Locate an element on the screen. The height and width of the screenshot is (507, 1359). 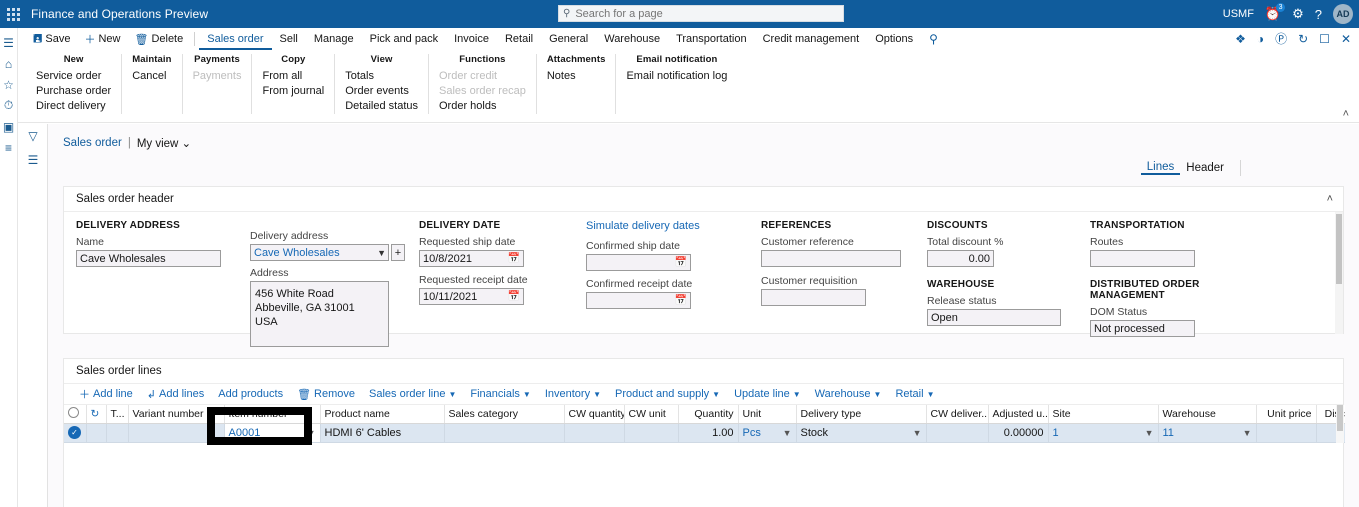
tab-lines: Lines is located at coordinates (1160, 168).